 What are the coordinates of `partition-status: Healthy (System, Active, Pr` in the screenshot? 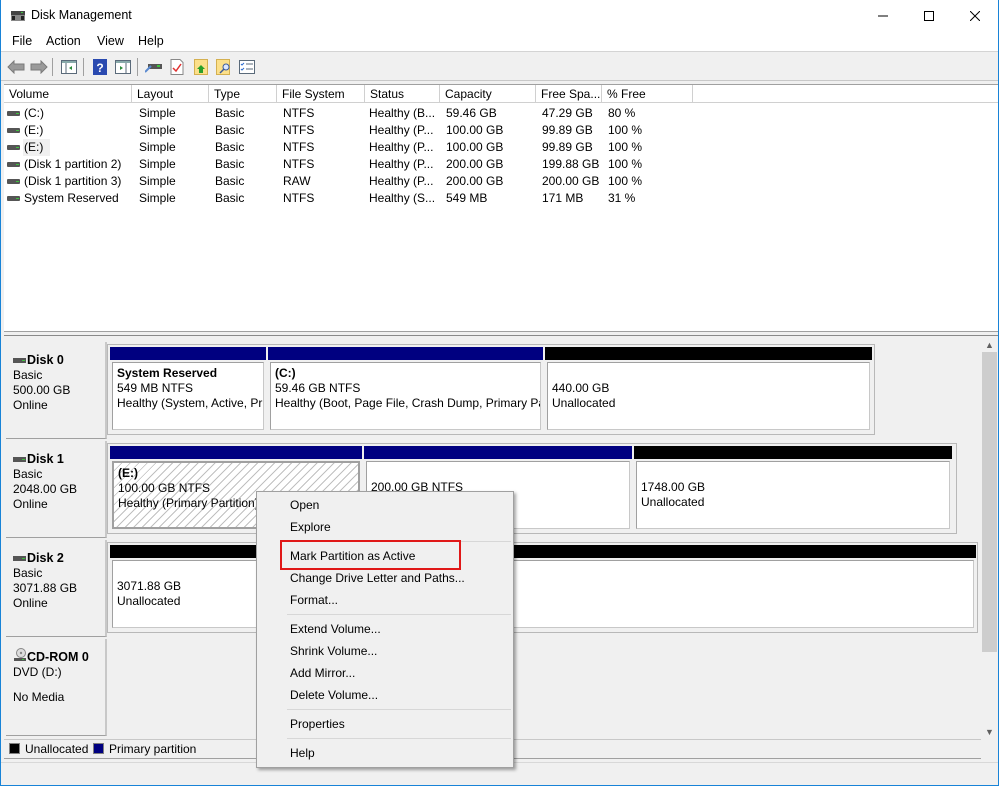 It's located at (190, 403).